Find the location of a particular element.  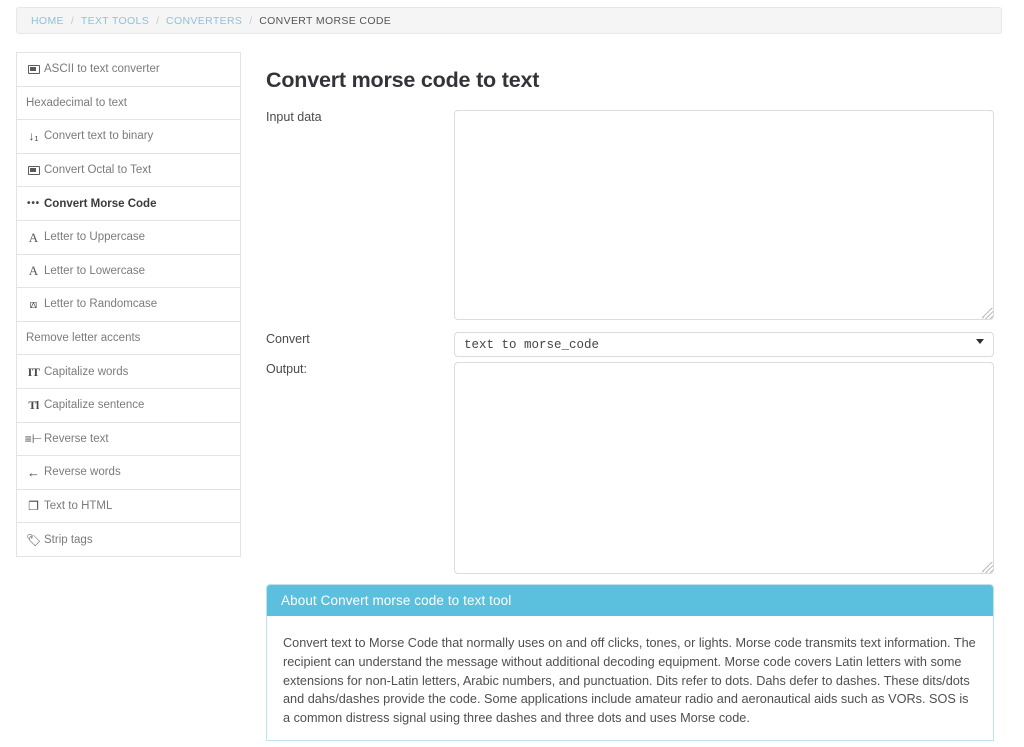

tl-text-icon: Tl is located at coordinates (33, 405).